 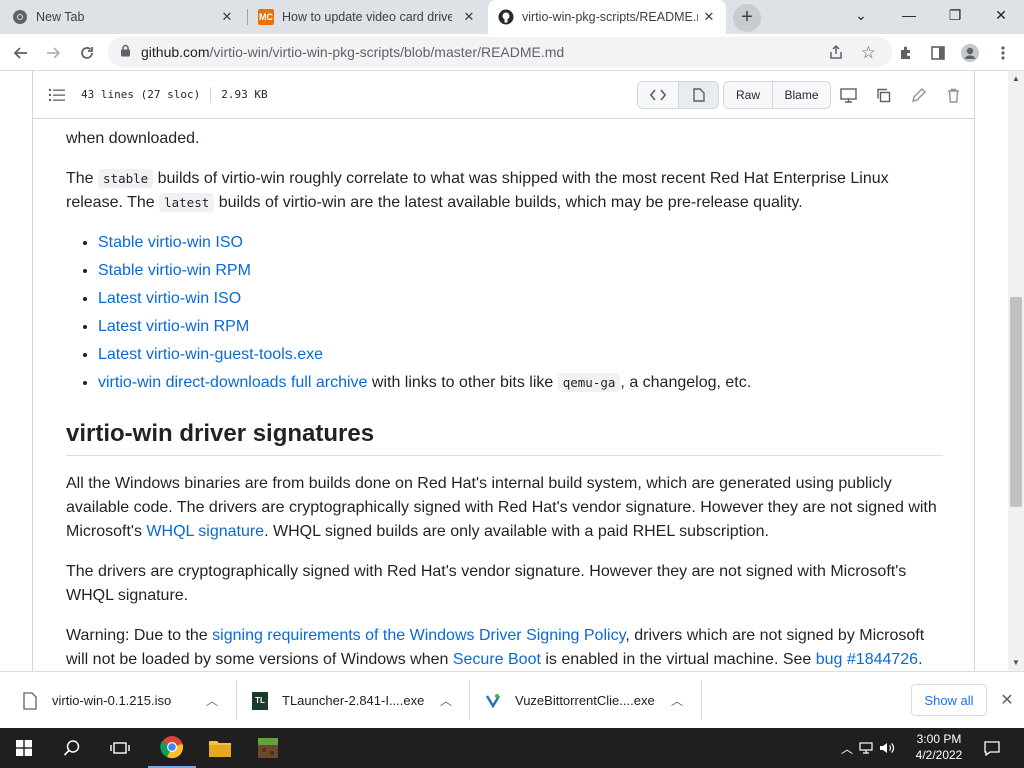 I want to click on code-qemu-ga: qemu-ga, so click(x=589, y=382).